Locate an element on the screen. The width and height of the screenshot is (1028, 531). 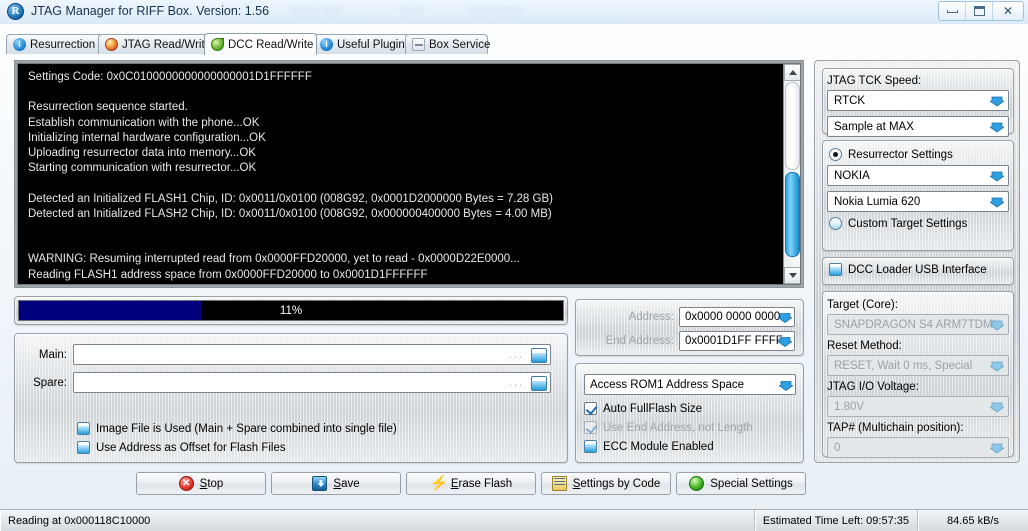
tab-box-service: Box Service is located at coordinates (448, 44).